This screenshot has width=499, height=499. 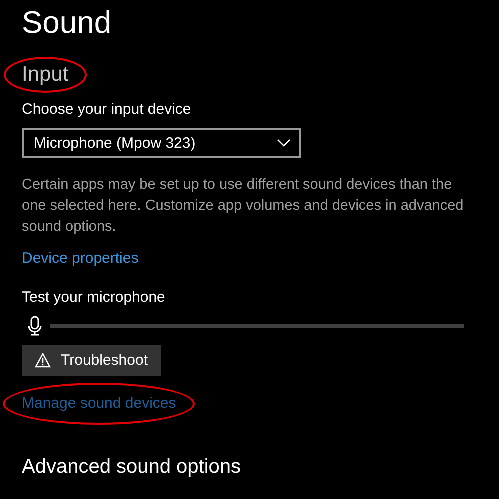 I want to click on description-text: Certain apps may be set up to use different sound devices than the one selected here. Customize app volumes and devices in advanced sound options., so click(x=243, y=206).